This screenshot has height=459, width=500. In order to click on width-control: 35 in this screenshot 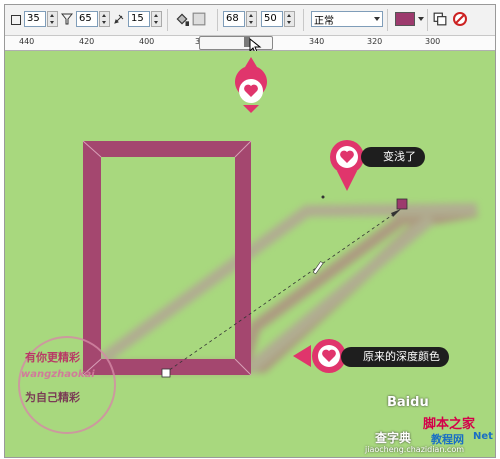, I will do `click(34, 19)`.